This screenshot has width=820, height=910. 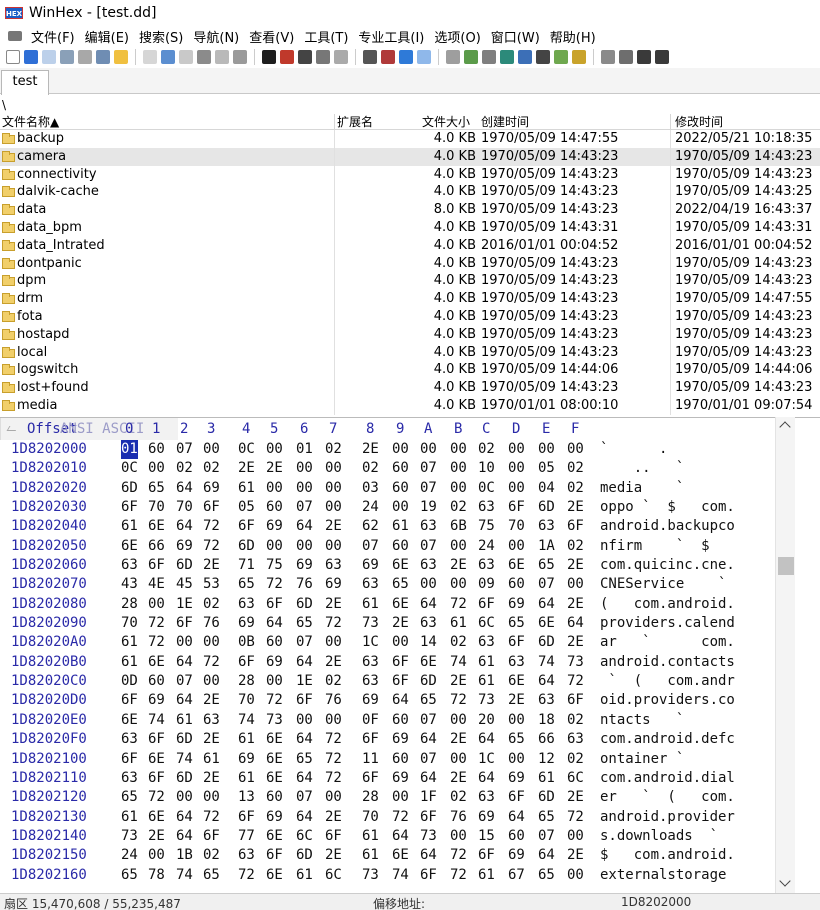 What do you see at coordinates (184, 584) in the screenshot?
I see `hex-byte: 45` at bounding box center [184, 584].